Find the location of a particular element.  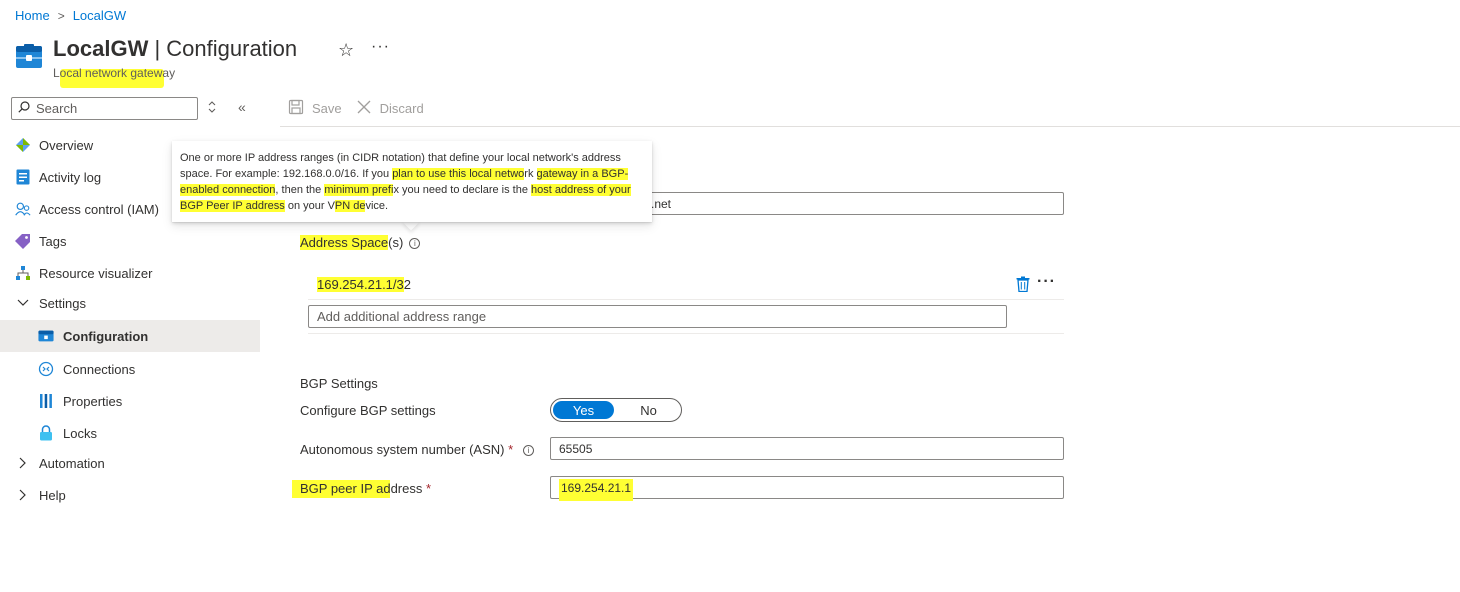

sidebar-item-resource-visualizer: Resource visualizer is located at coordinates (130, 273).